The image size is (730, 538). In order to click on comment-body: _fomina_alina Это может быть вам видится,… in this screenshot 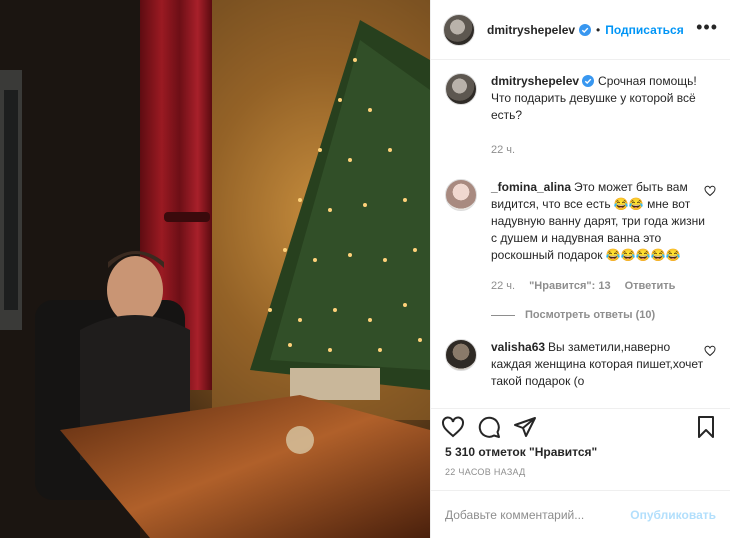, I will do `click(598, 237)`.